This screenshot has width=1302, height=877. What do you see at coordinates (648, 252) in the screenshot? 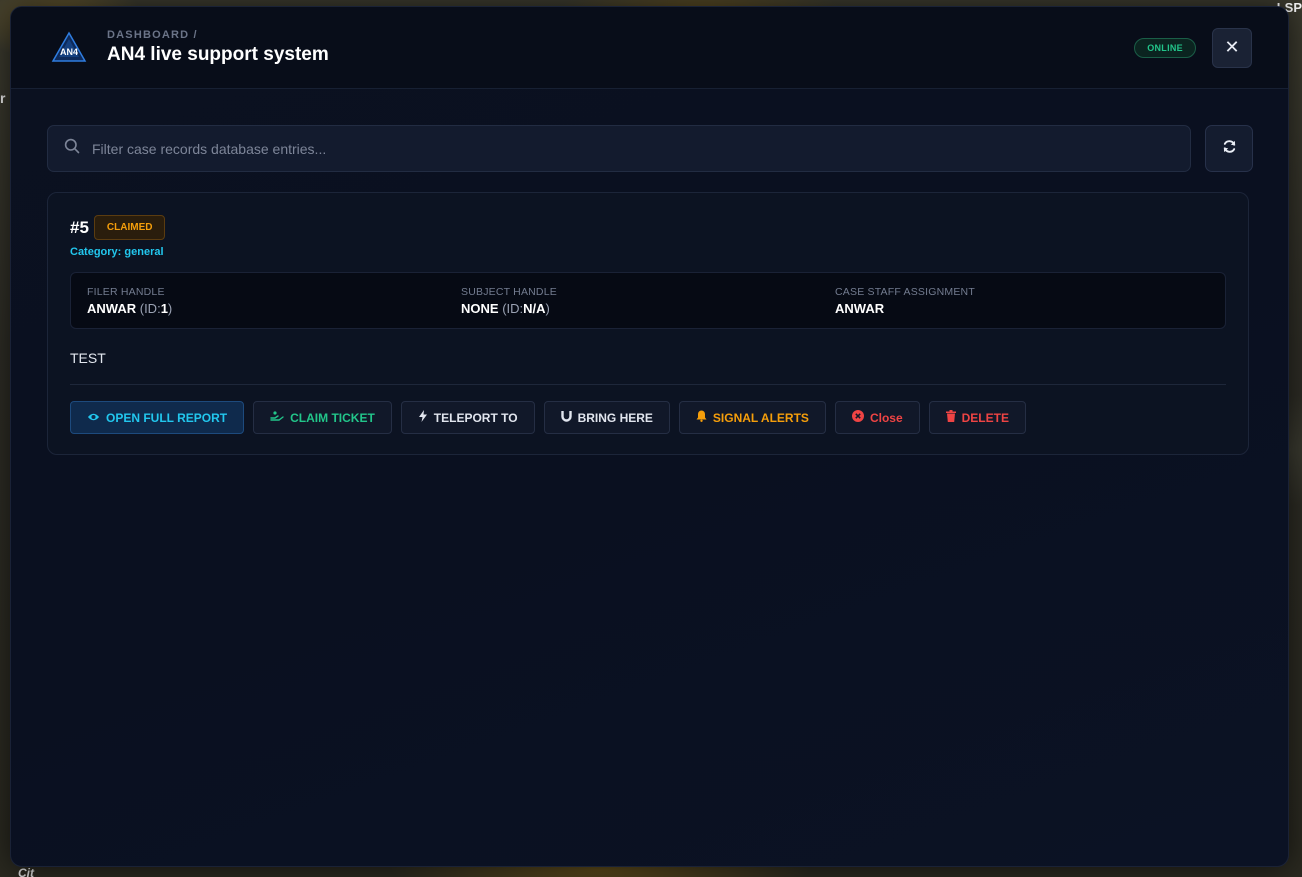
I see `ticket-category: Category: general` at bounding box center [648, 252].